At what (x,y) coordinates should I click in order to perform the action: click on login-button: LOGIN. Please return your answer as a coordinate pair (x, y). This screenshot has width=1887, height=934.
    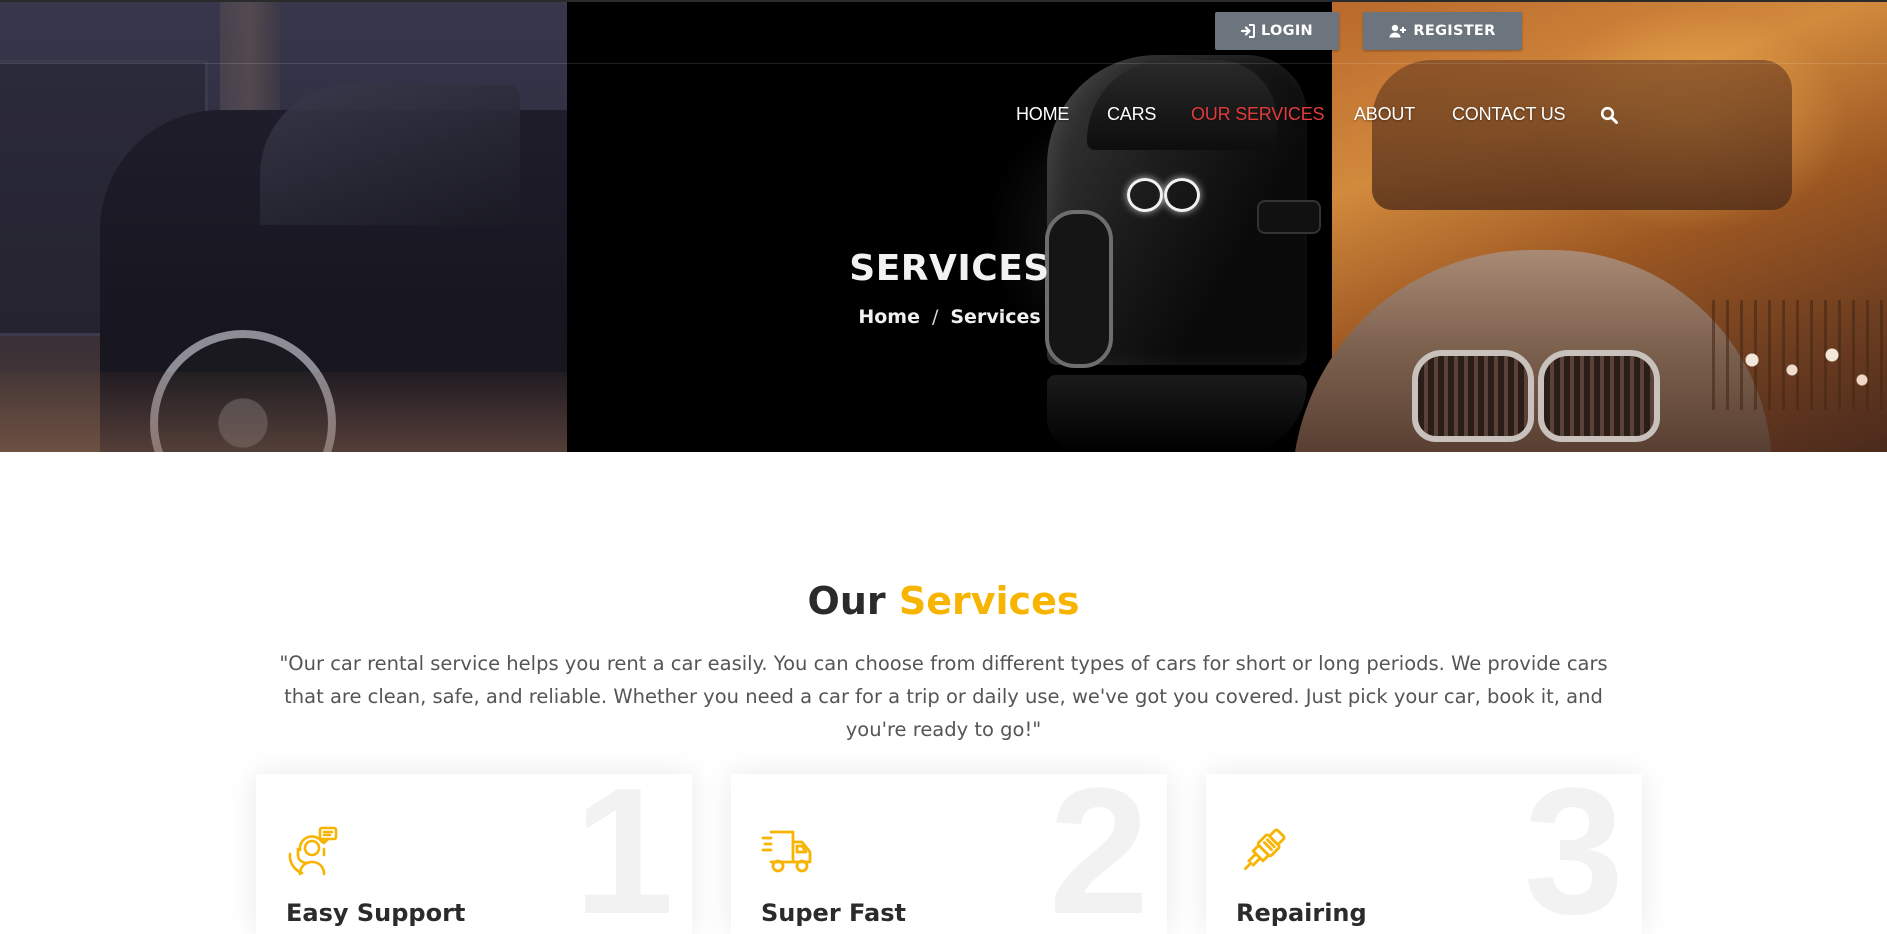
    Looking at the image, I should click on (1277, 31).